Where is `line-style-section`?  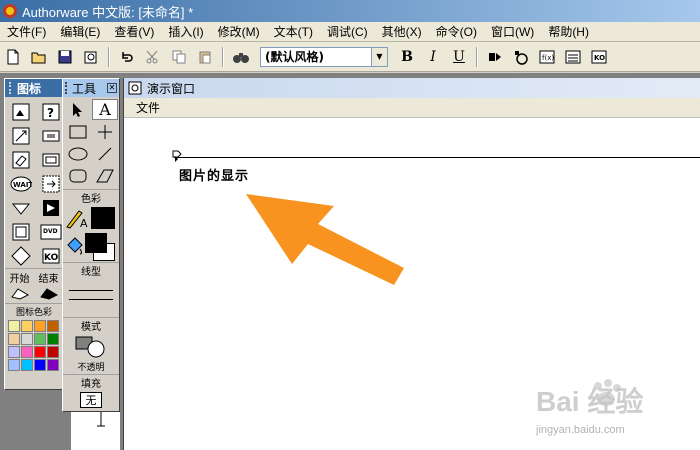
line-style-section is located at coordinates (91, 297).